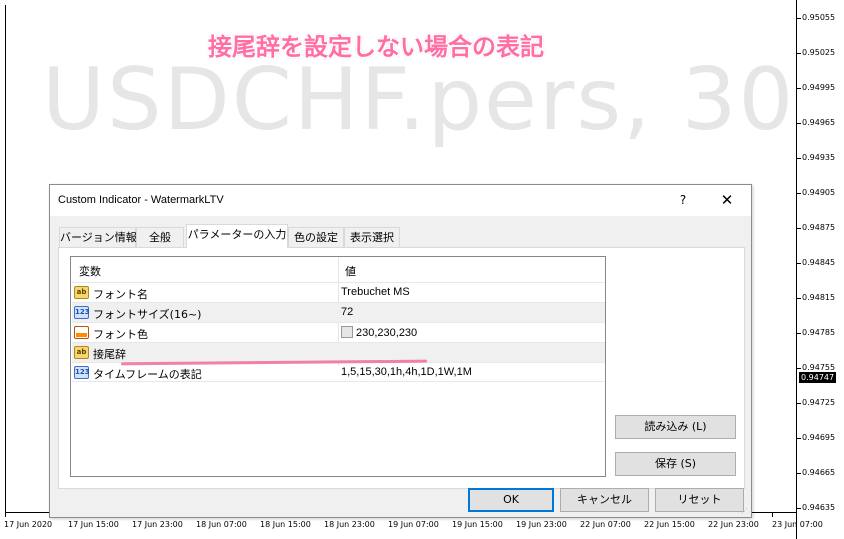 This screenshot has height=539, width=844. What do you see at coordinates (147, 374) in the screenshot?
I see `param-name: タイムフレームの表記` at bounding box center [147, 374].